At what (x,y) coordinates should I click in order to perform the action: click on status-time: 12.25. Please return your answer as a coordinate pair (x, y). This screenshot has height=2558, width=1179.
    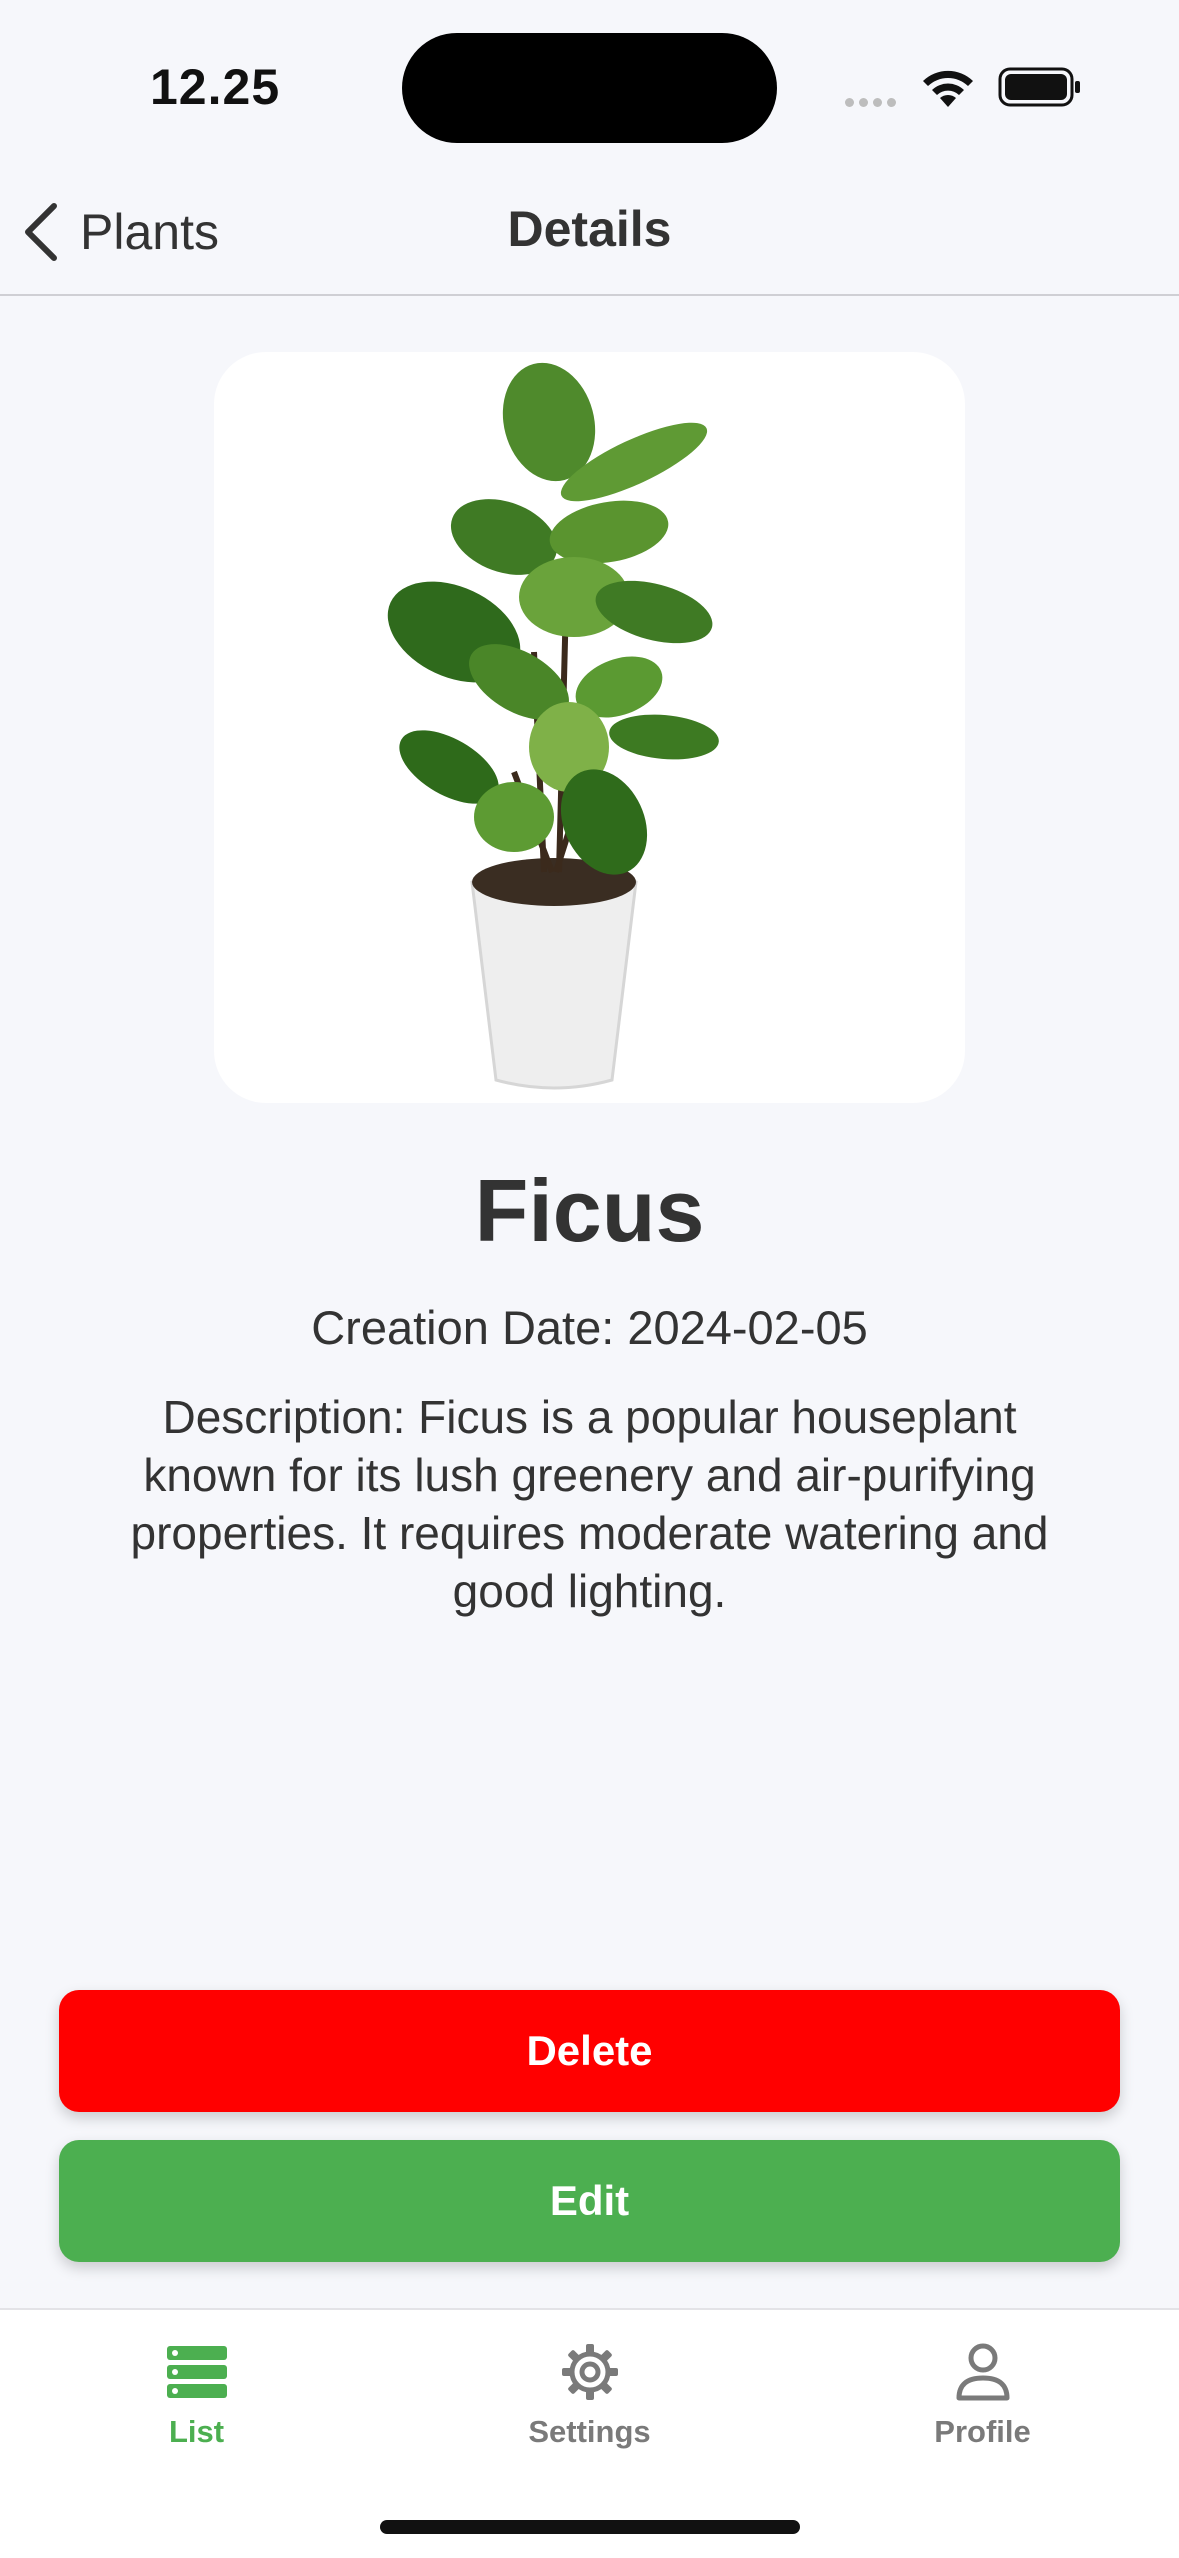
    Looking at the image, I should click on (215, 87).